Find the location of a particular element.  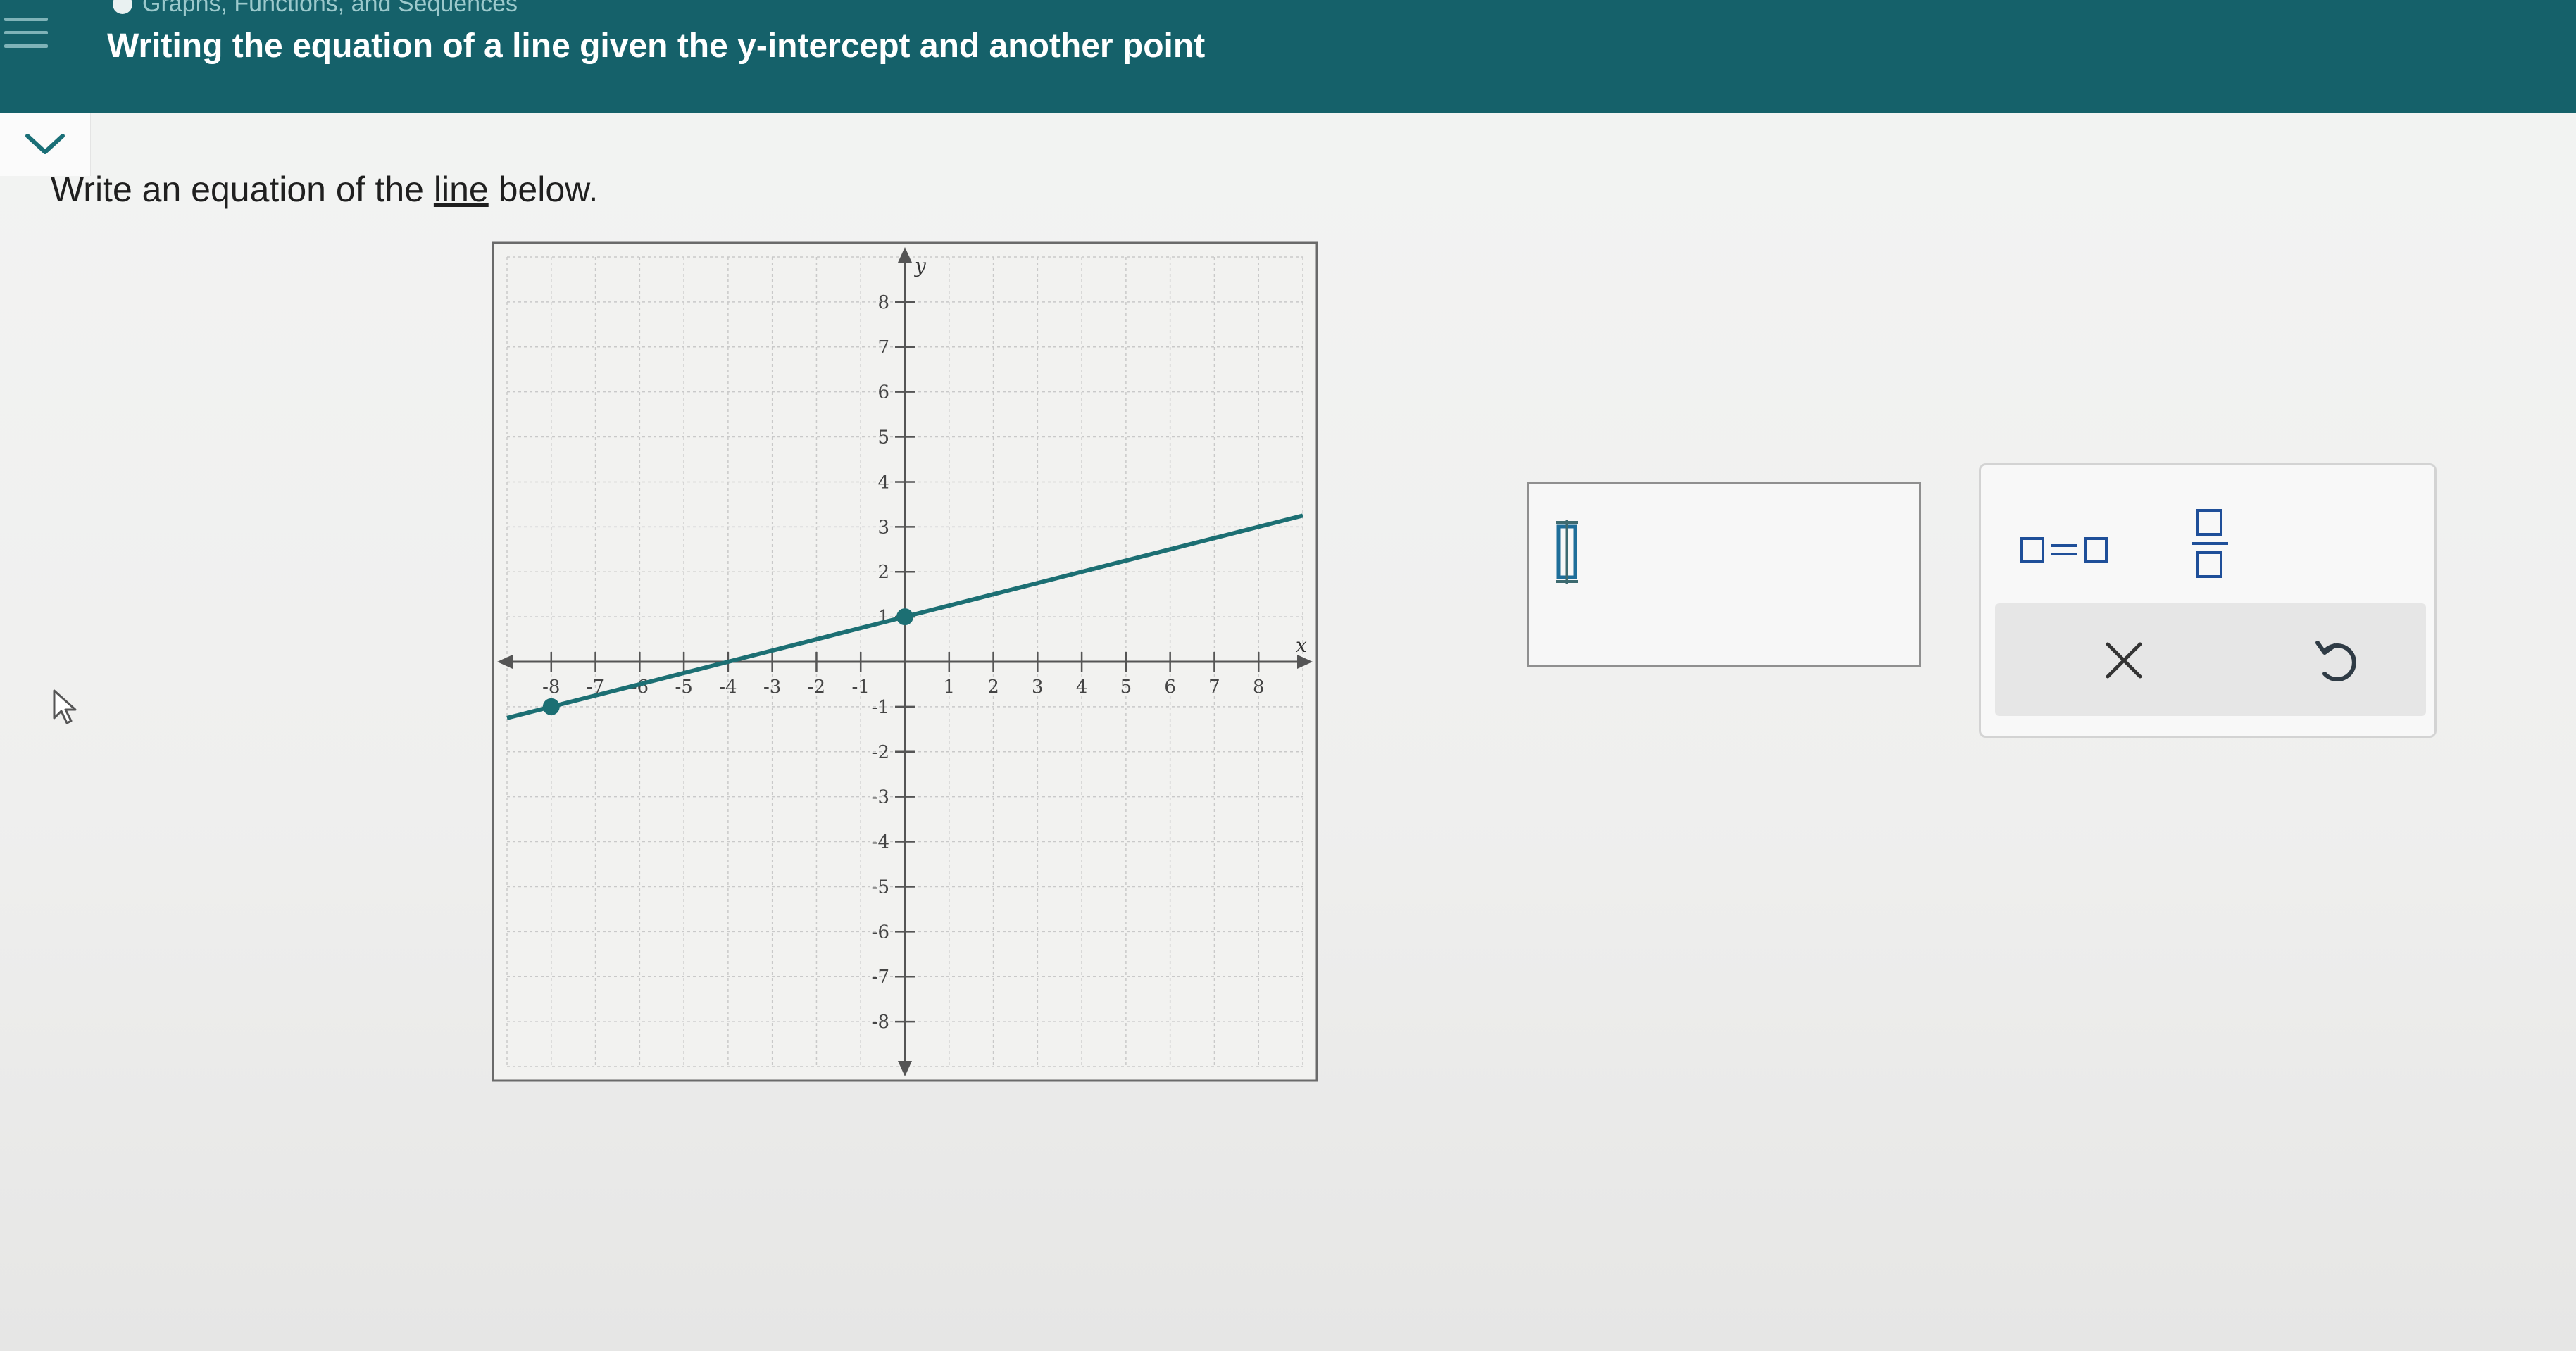

keypad-action-row is located at coordinates (2210, 659).